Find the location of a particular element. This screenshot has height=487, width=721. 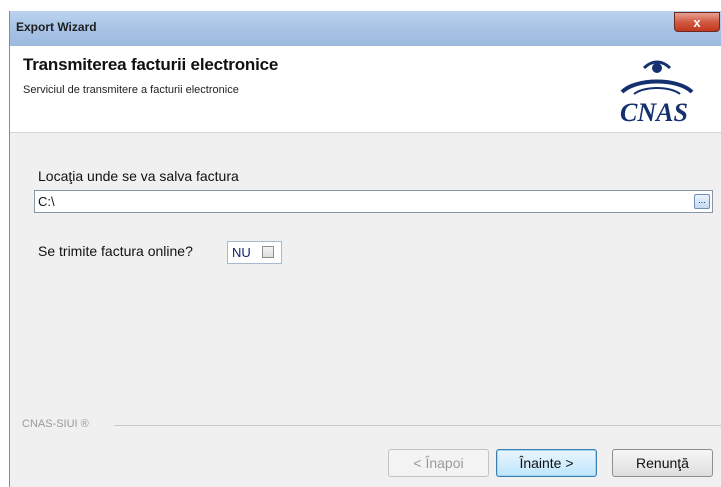

send-online-value: NU is located at coordinates (241, 252).